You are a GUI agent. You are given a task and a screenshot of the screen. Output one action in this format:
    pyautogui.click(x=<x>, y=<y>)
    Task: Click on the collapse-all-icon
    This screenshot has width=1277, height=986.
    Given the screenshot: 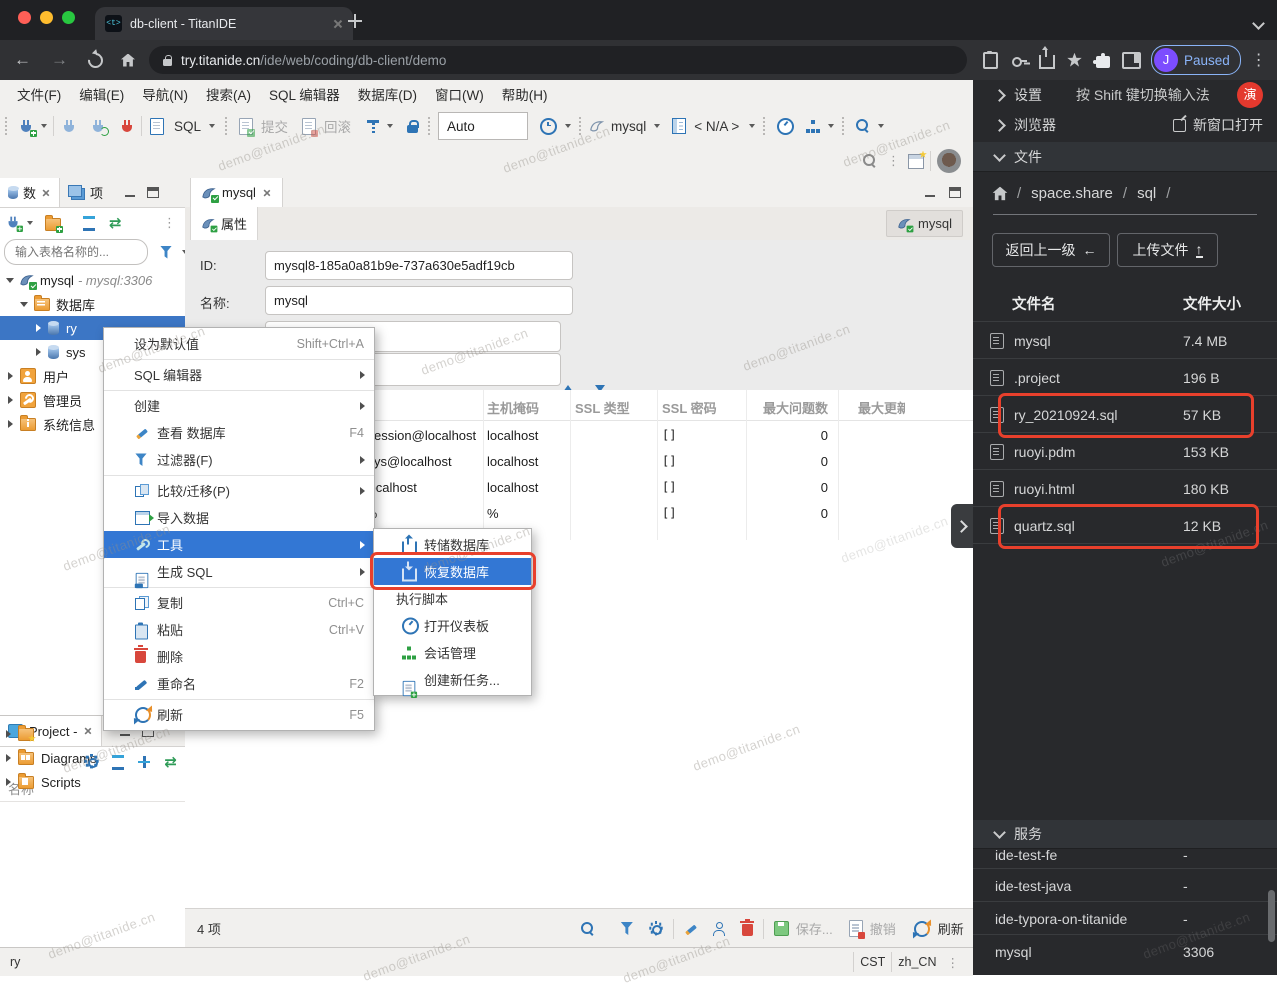 What is the action you would take?
    pyautogui.click(x=118, y=762)
    